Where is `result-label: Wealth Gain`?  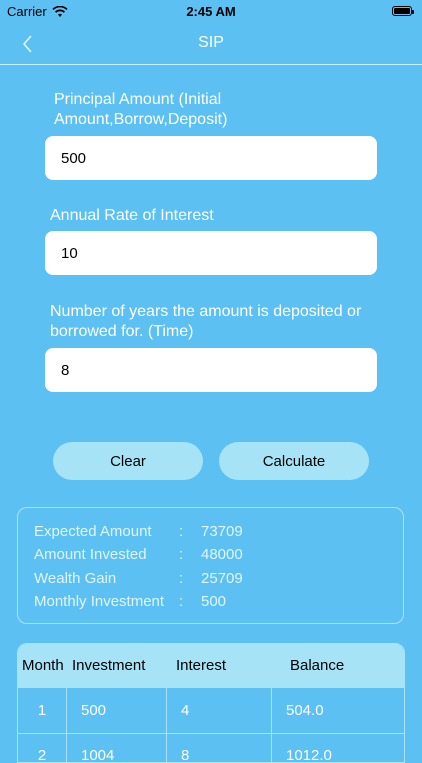
result-label: Wealth Gain is located at coordinates (75, 578).